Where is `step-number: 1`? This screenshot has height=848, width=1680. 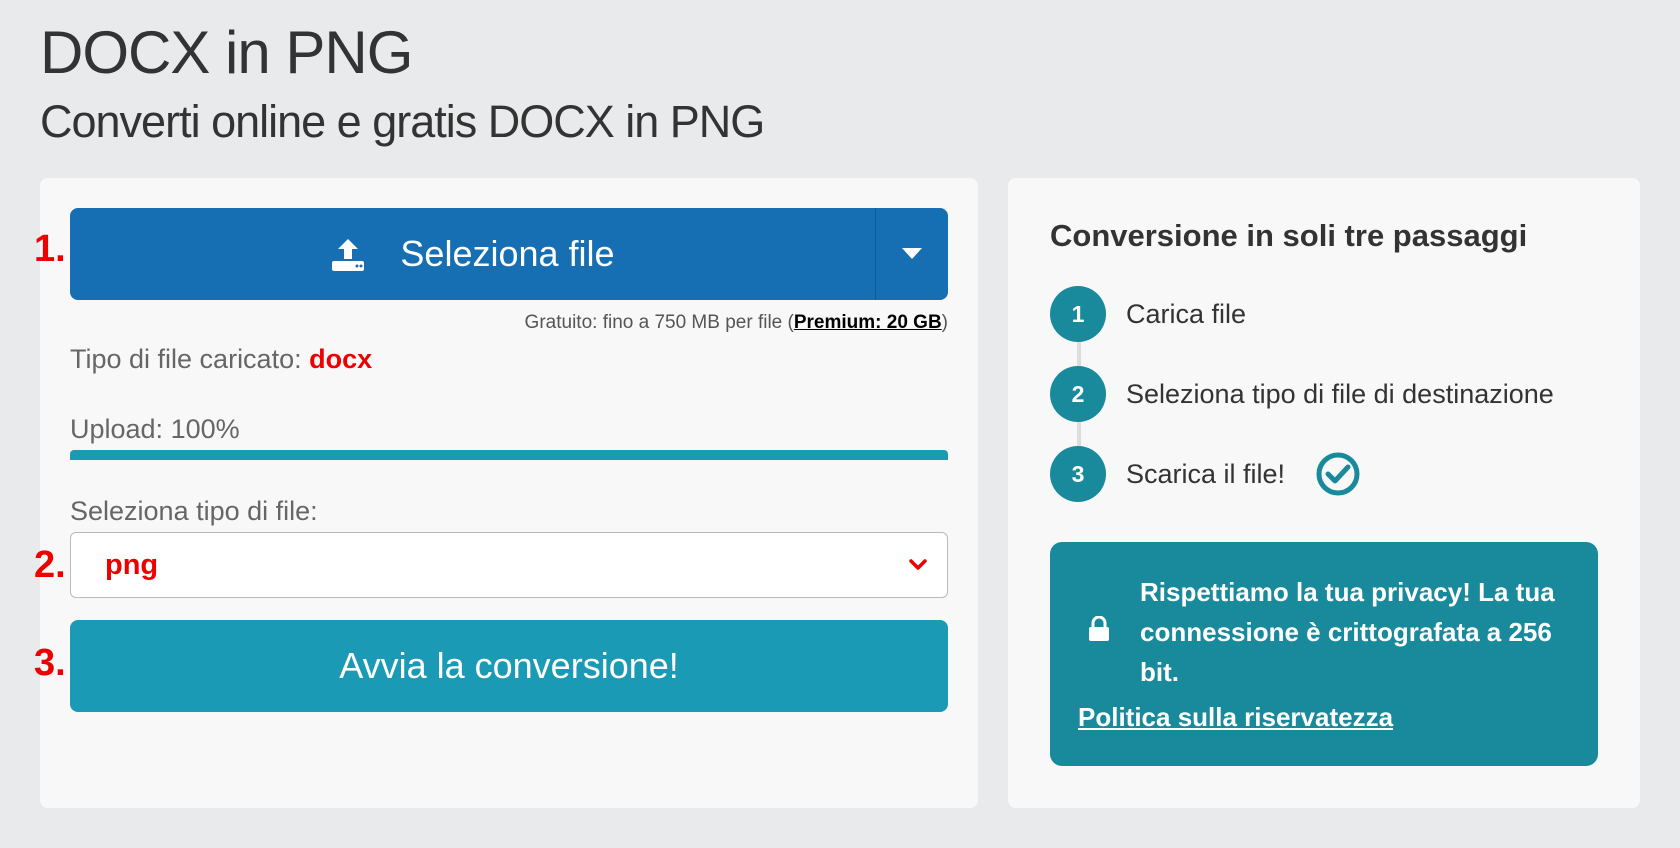 step-number: 1 is located at coordinates (1078, 314).